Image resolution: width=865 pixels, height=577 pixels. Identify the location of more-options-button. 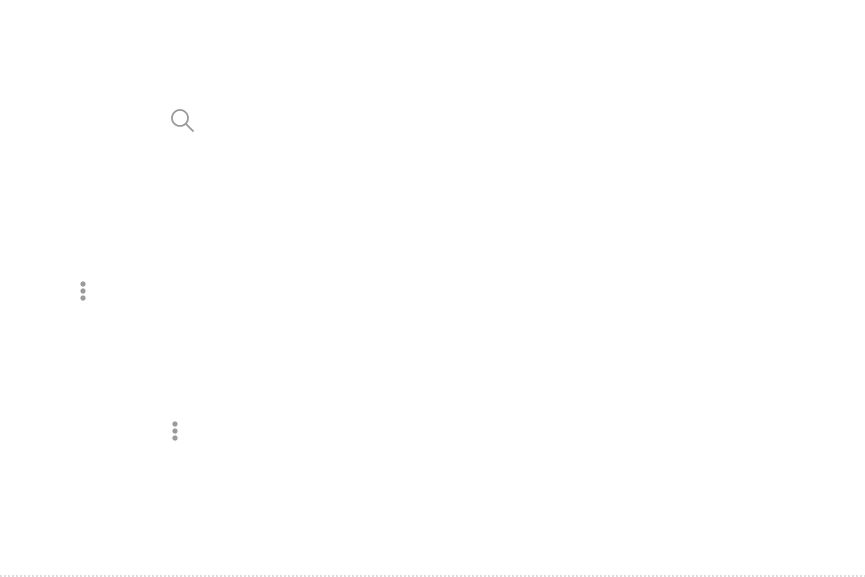
(83, 291).